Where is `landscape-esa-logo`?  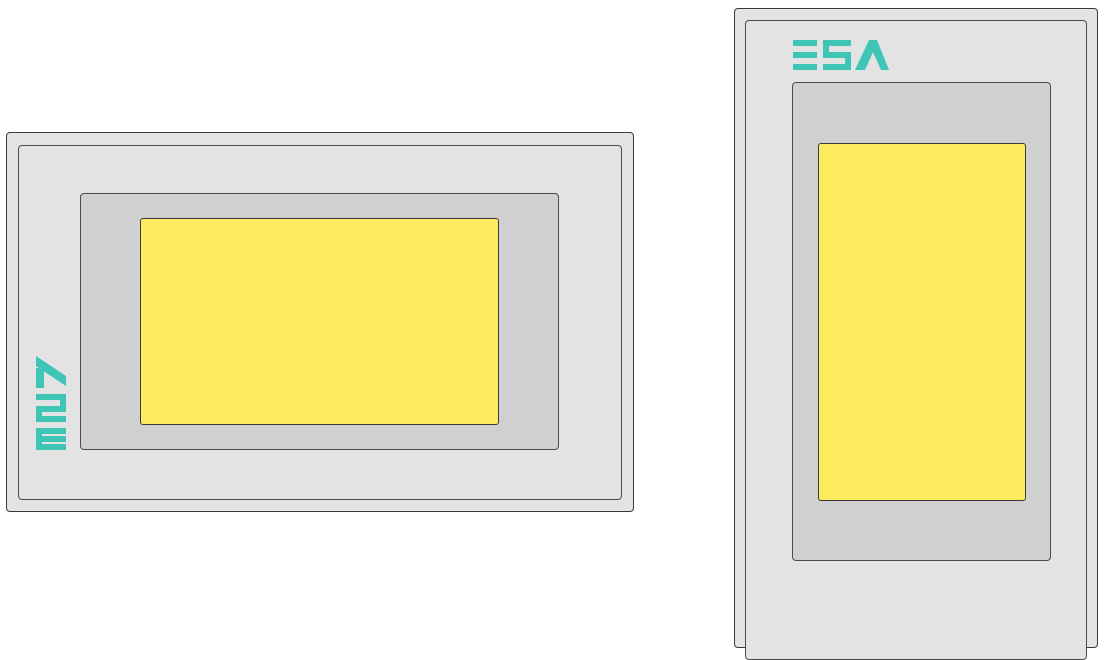 landscape-esa-logo is located at coordinates (51, 403).